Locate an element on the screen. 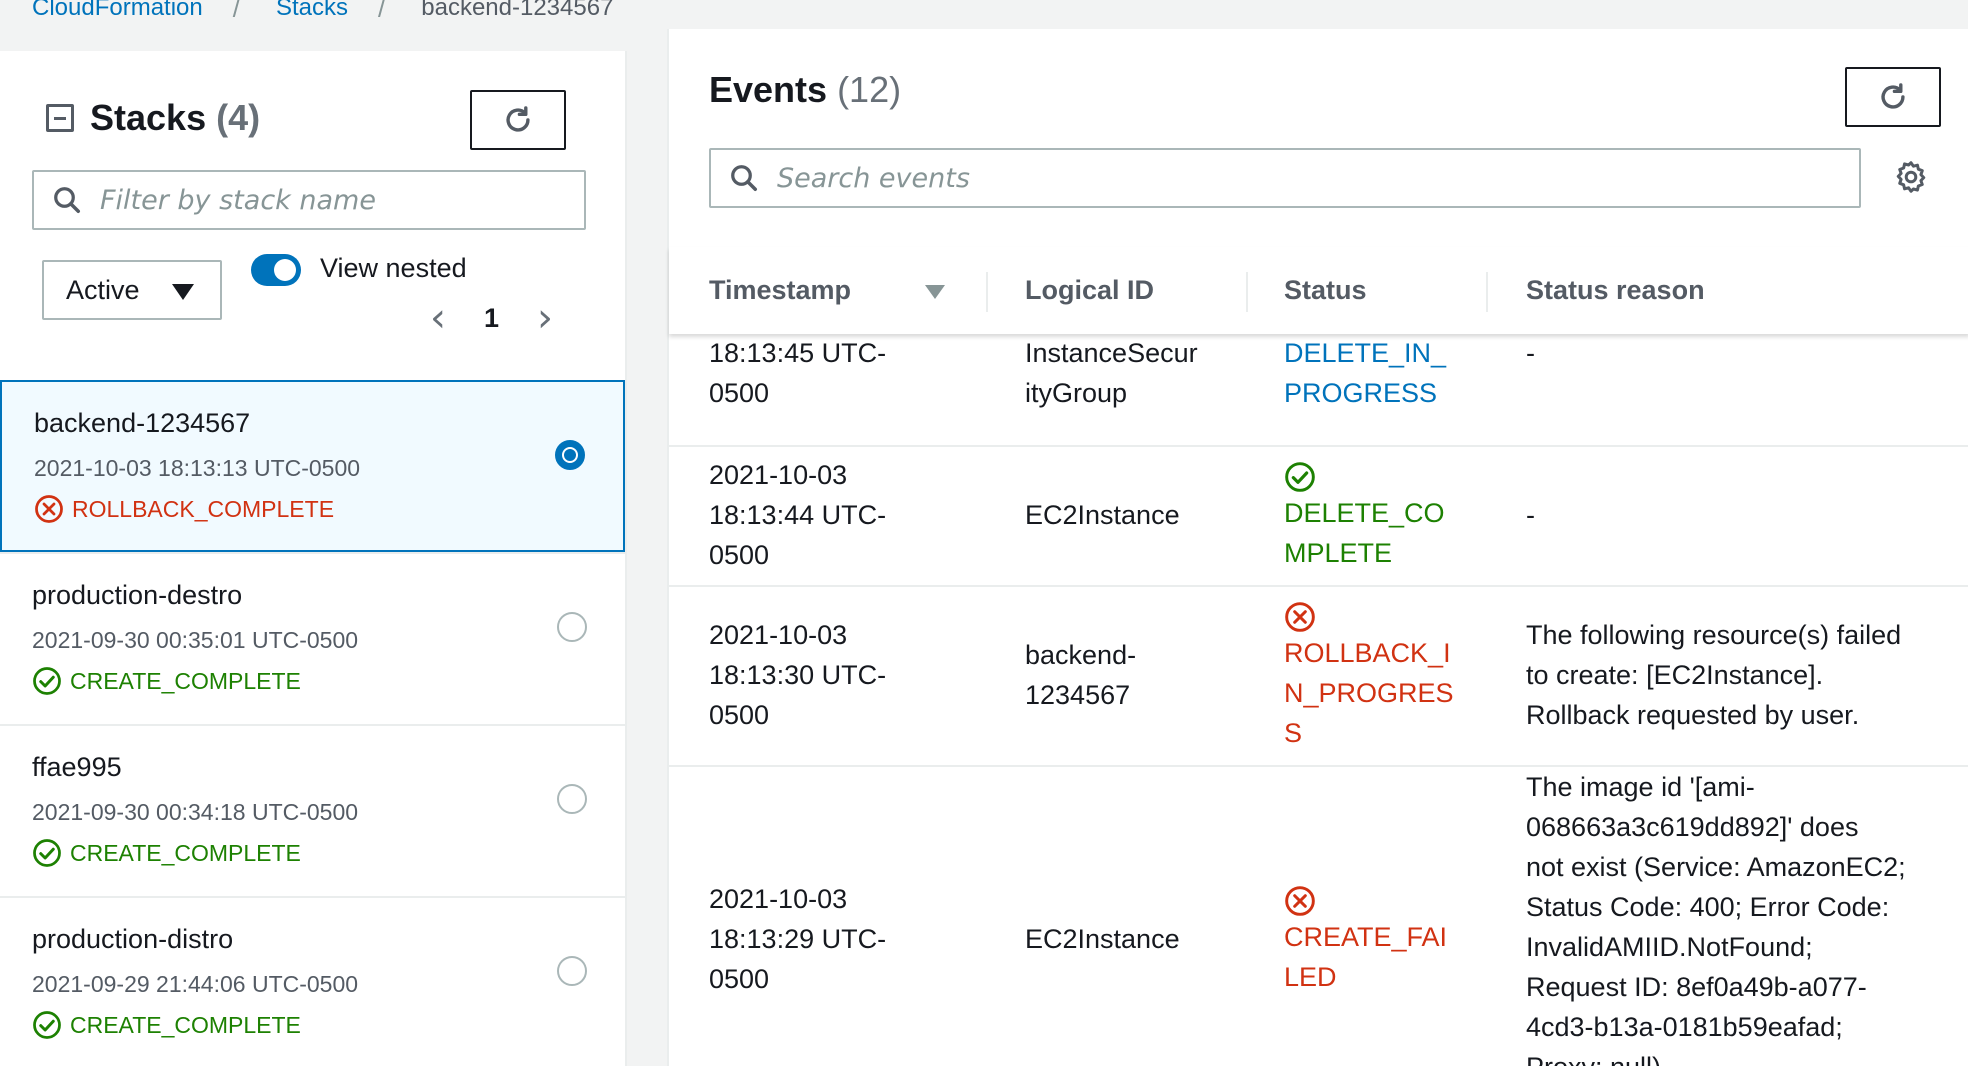 This screenshot has height=1066, width=1968. reason-line: Status Code: 400; Error Code: is located at coordinates (1708, 907).